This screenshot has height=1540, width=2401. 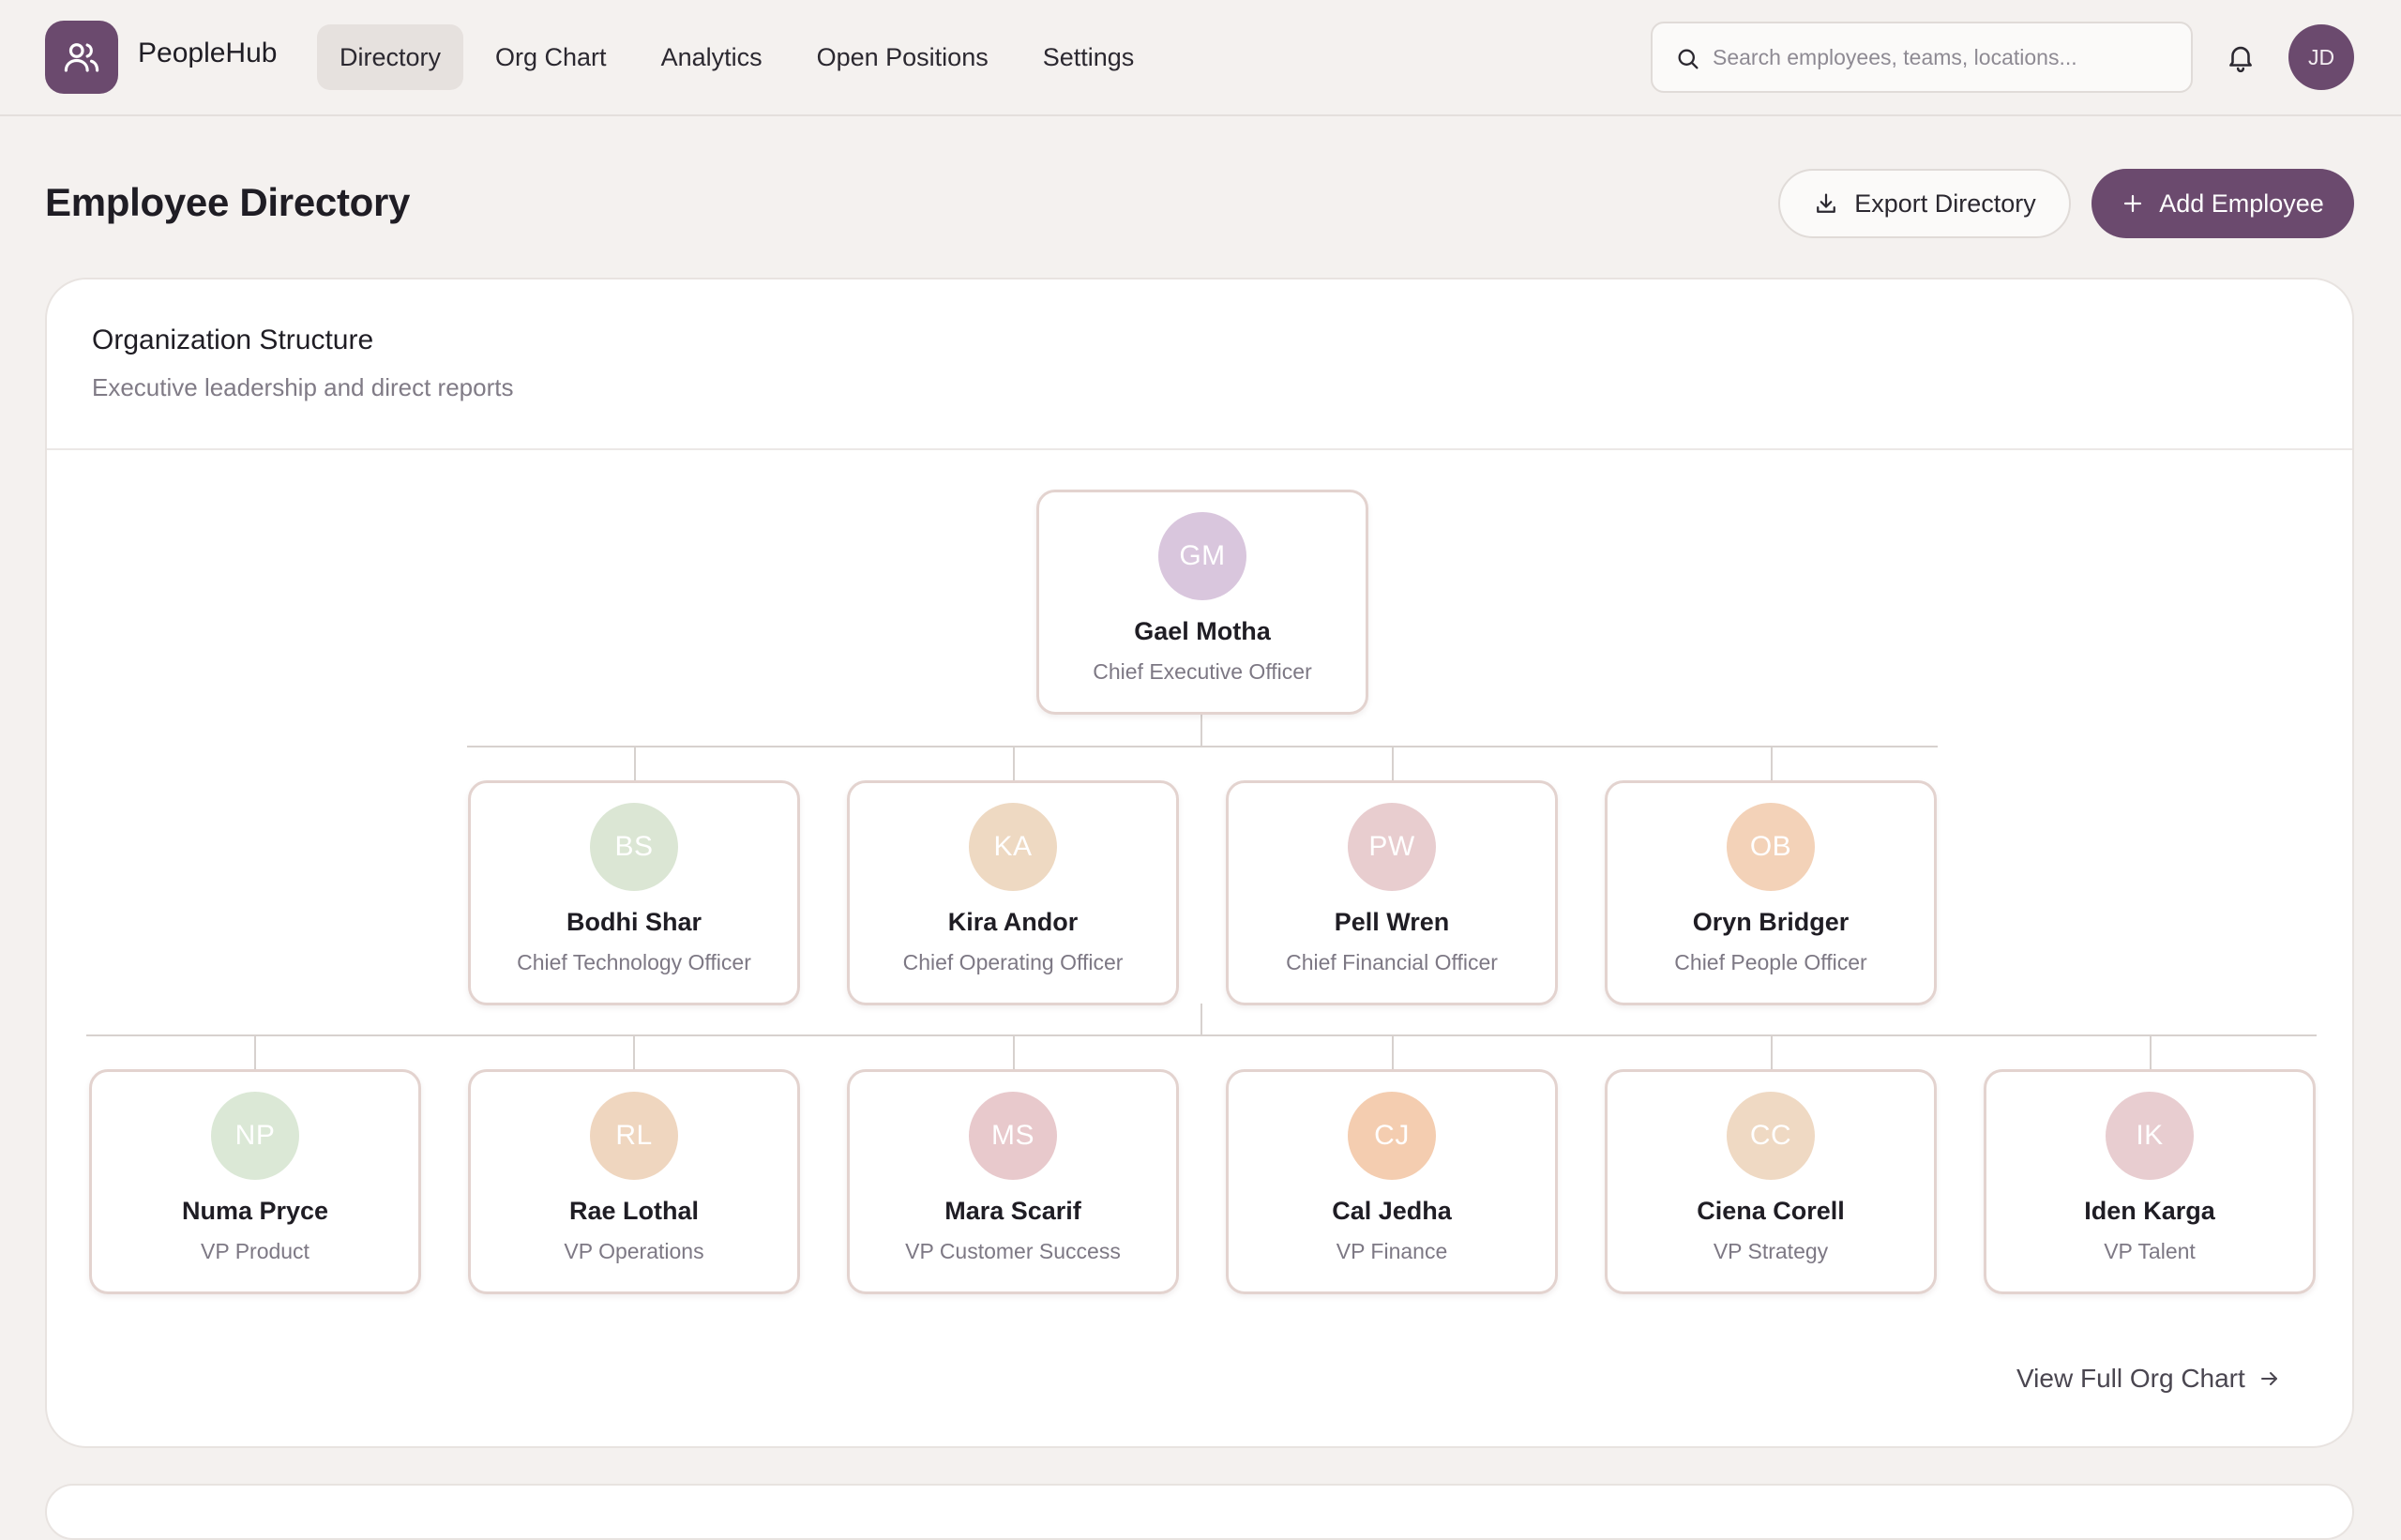 I want to click on employee-role: VP Operations, so click(x=634, y=1251).